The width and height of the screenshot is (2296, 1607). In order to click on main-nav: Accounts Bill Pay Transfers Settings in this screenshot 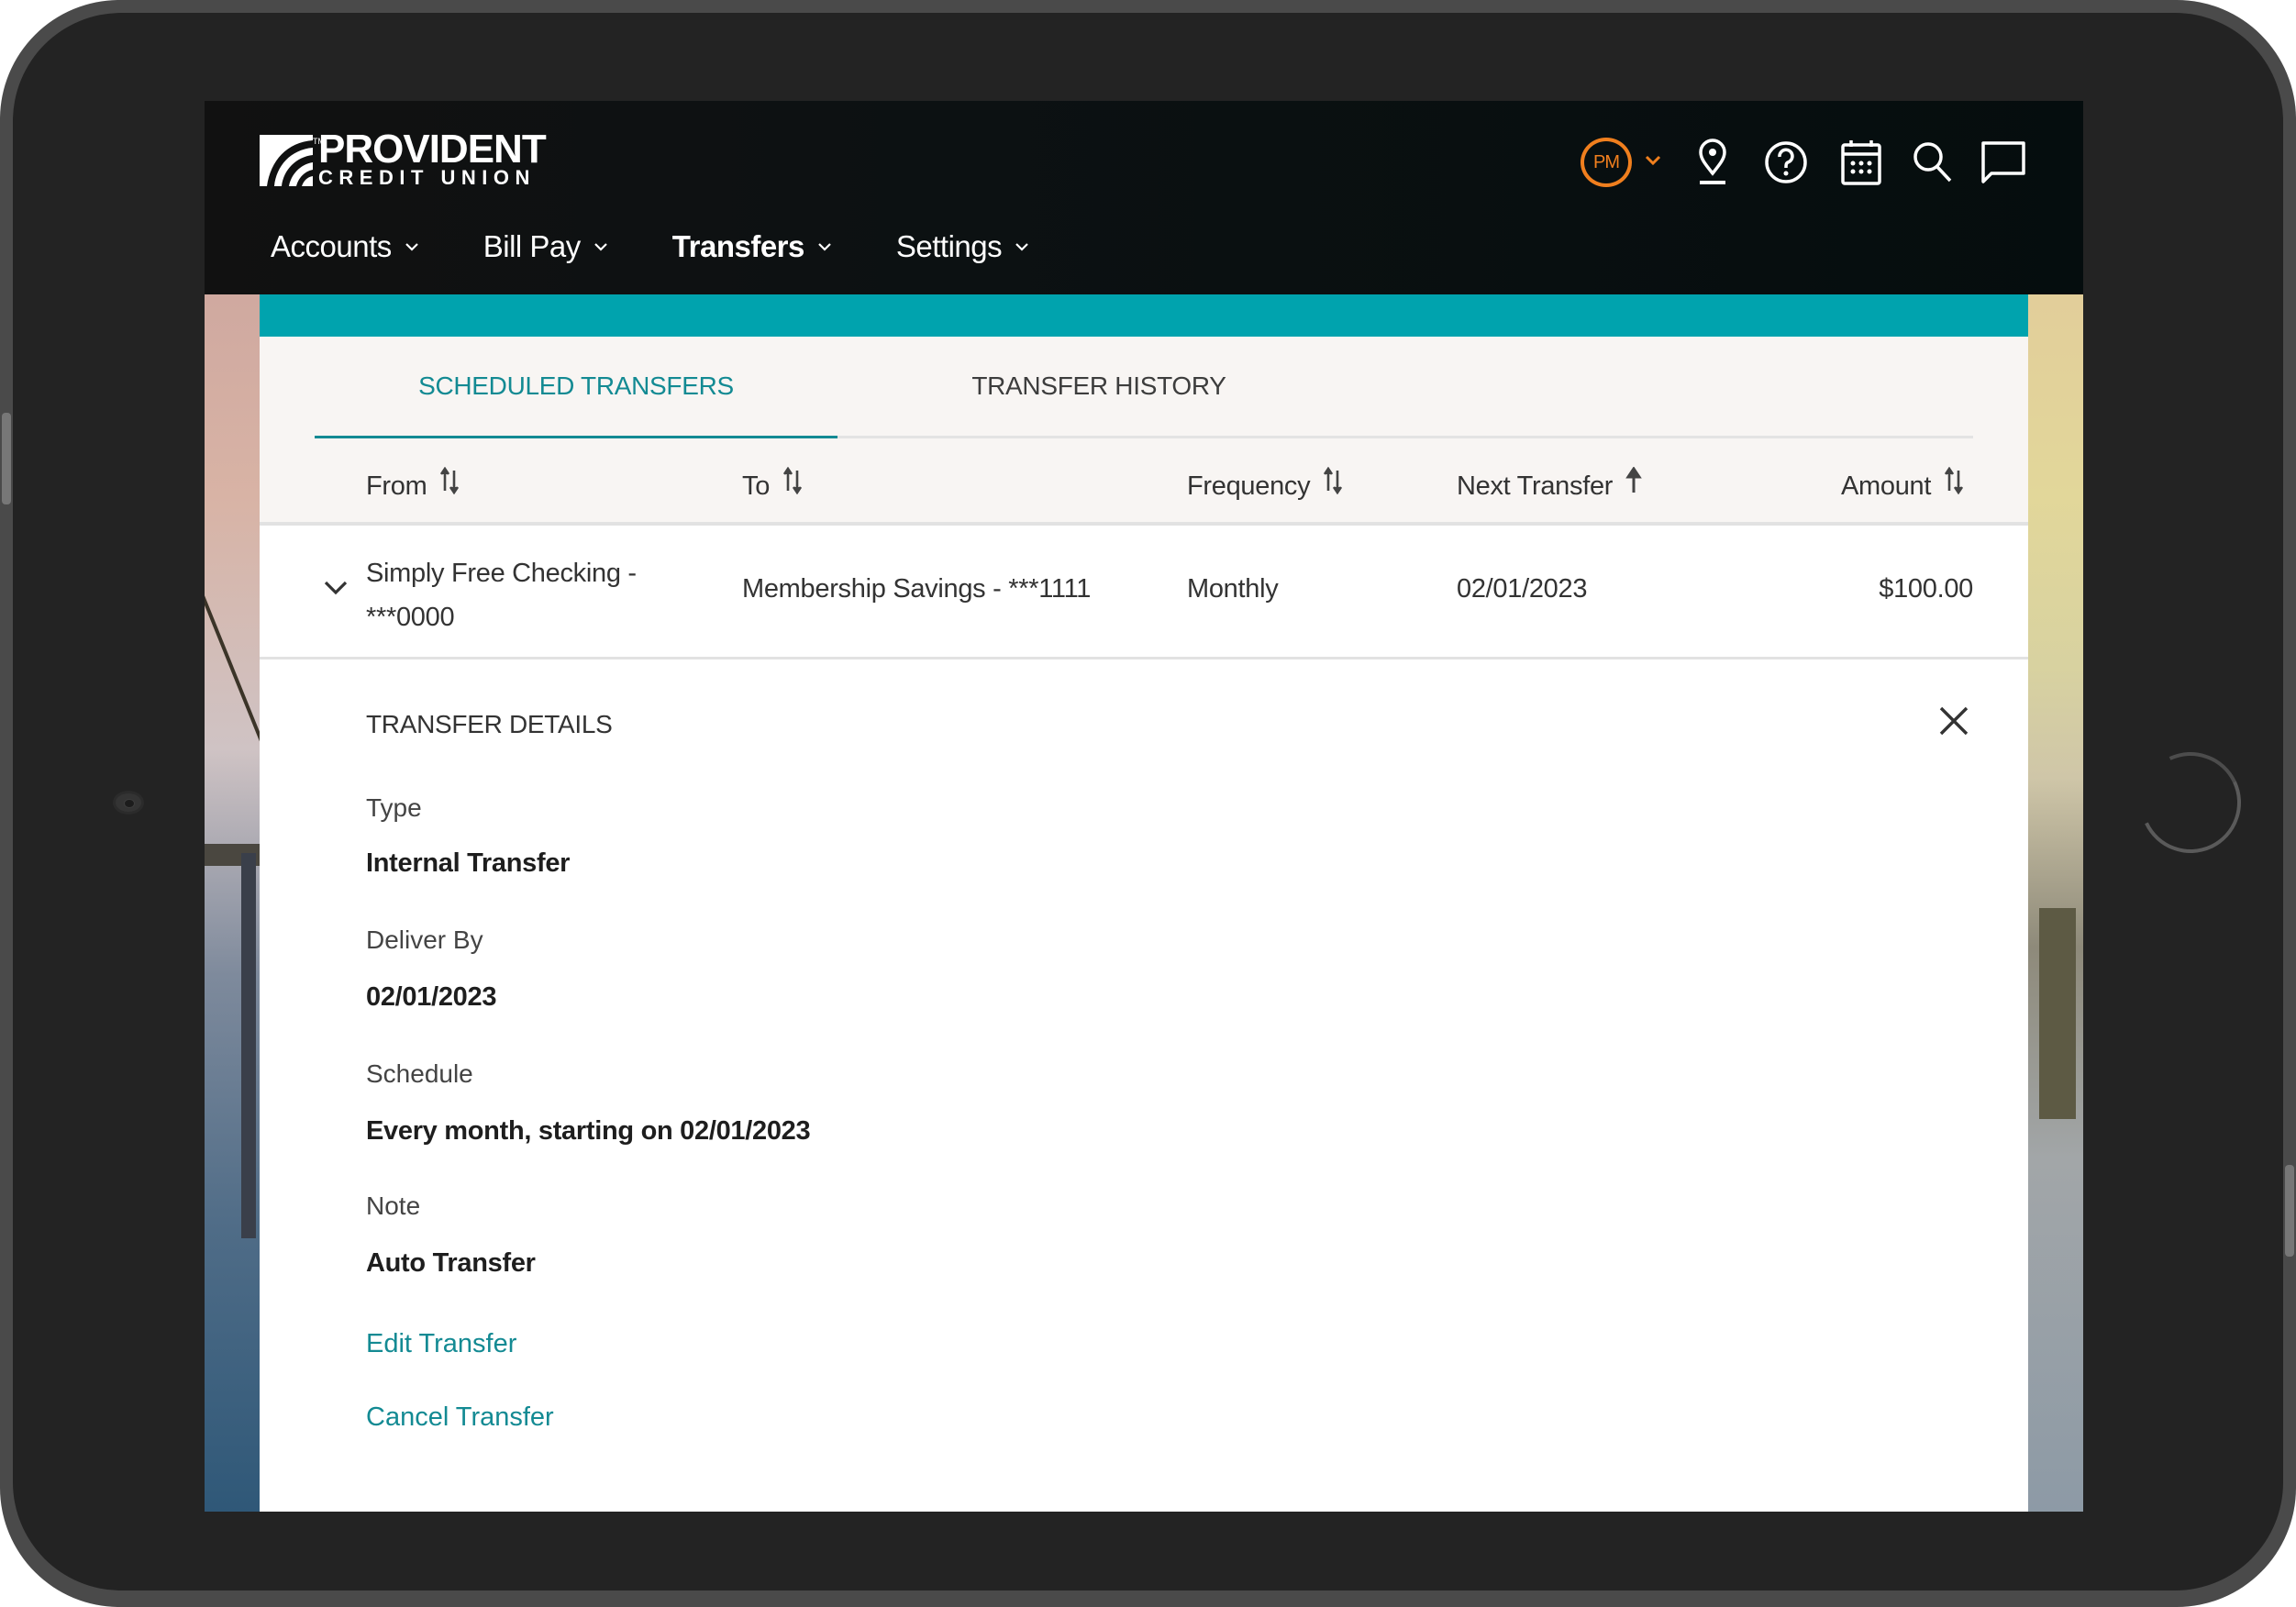, I will do `click(682, 246)`.